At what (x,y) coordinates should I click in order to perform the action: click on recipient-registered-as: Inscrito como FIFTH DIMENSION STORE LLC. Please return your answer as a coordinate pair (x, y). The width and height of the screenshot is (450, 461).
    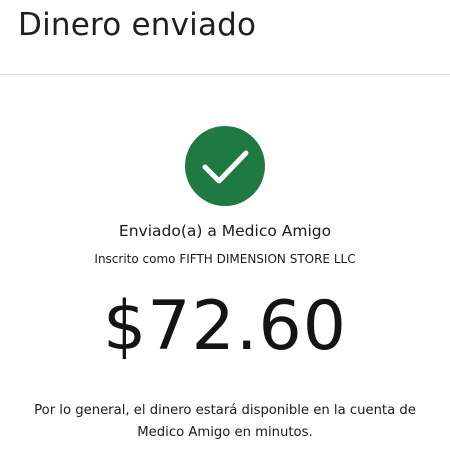
    Looking at the image, I should click on (225, 259).